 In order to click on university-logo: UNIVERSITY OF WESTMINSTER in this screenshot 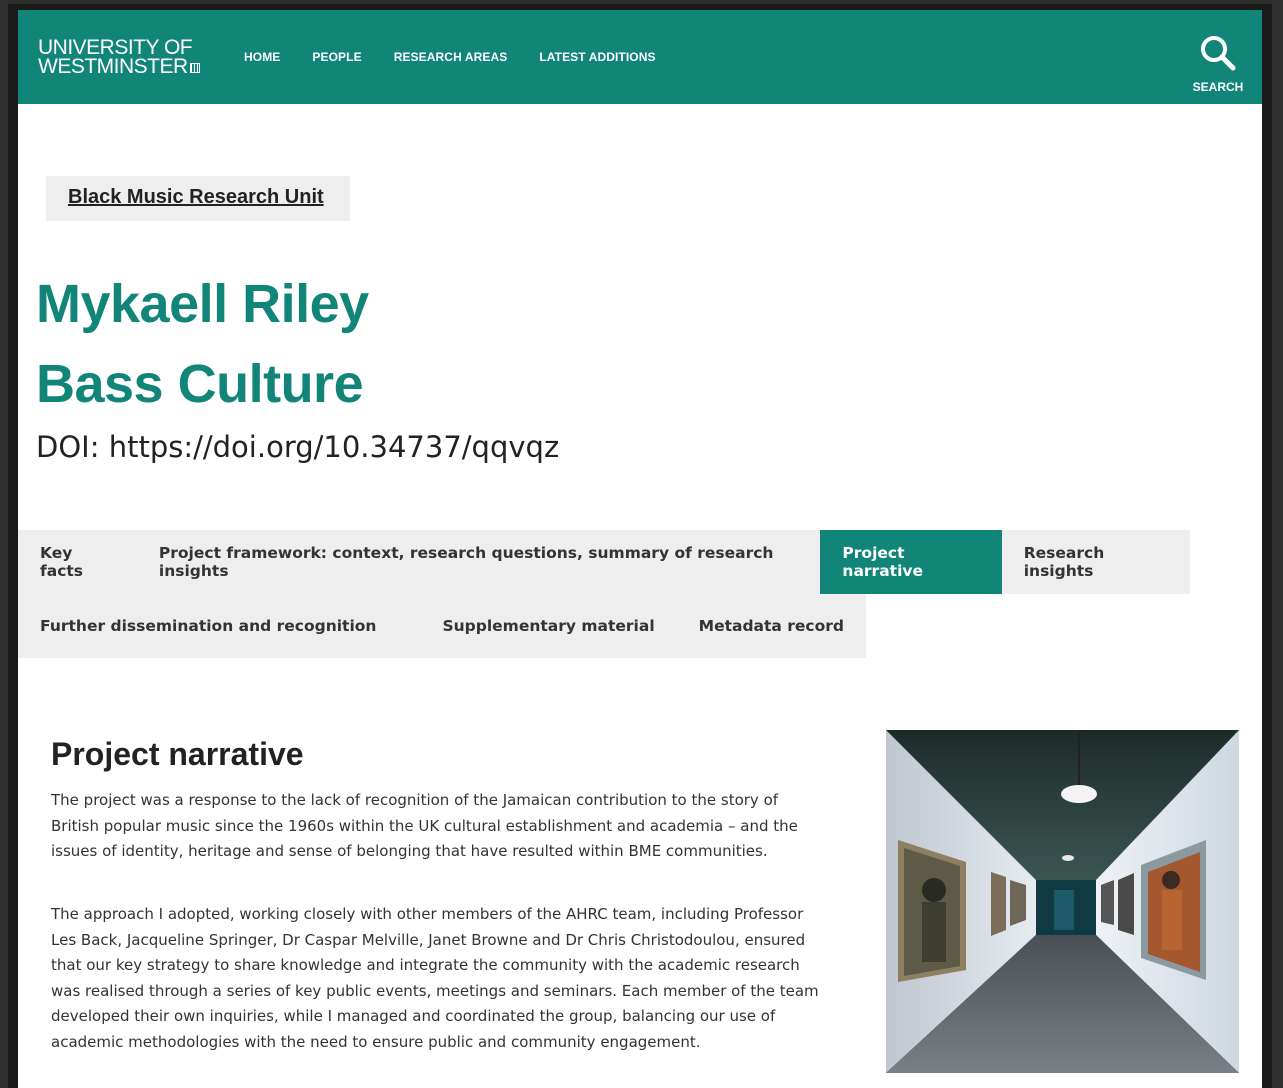, I will do `click(119, 57)`.